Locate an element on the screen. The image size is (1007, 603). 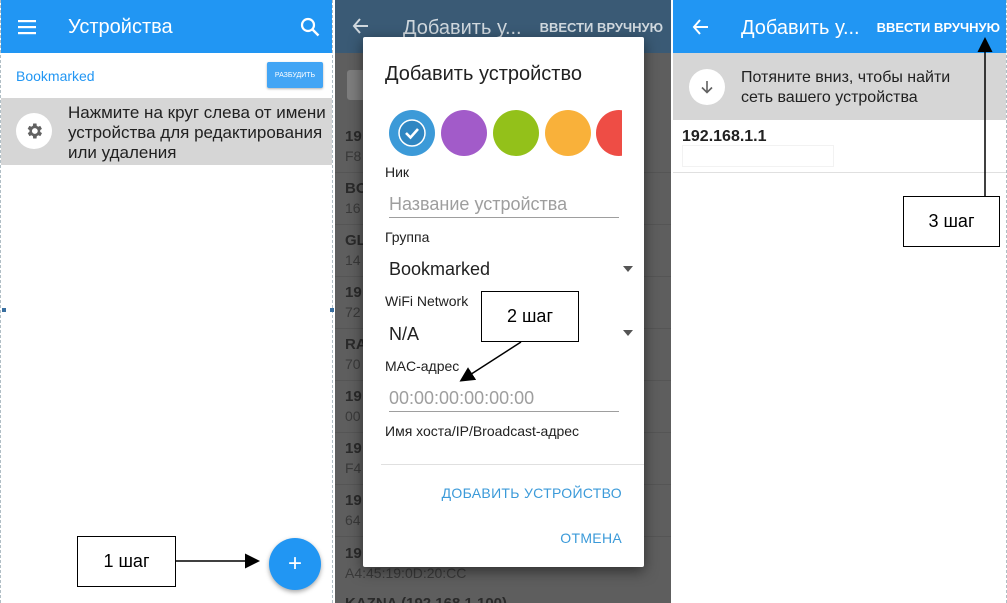
mac-label: MAC-адрес is located at coordinates (422, 366).